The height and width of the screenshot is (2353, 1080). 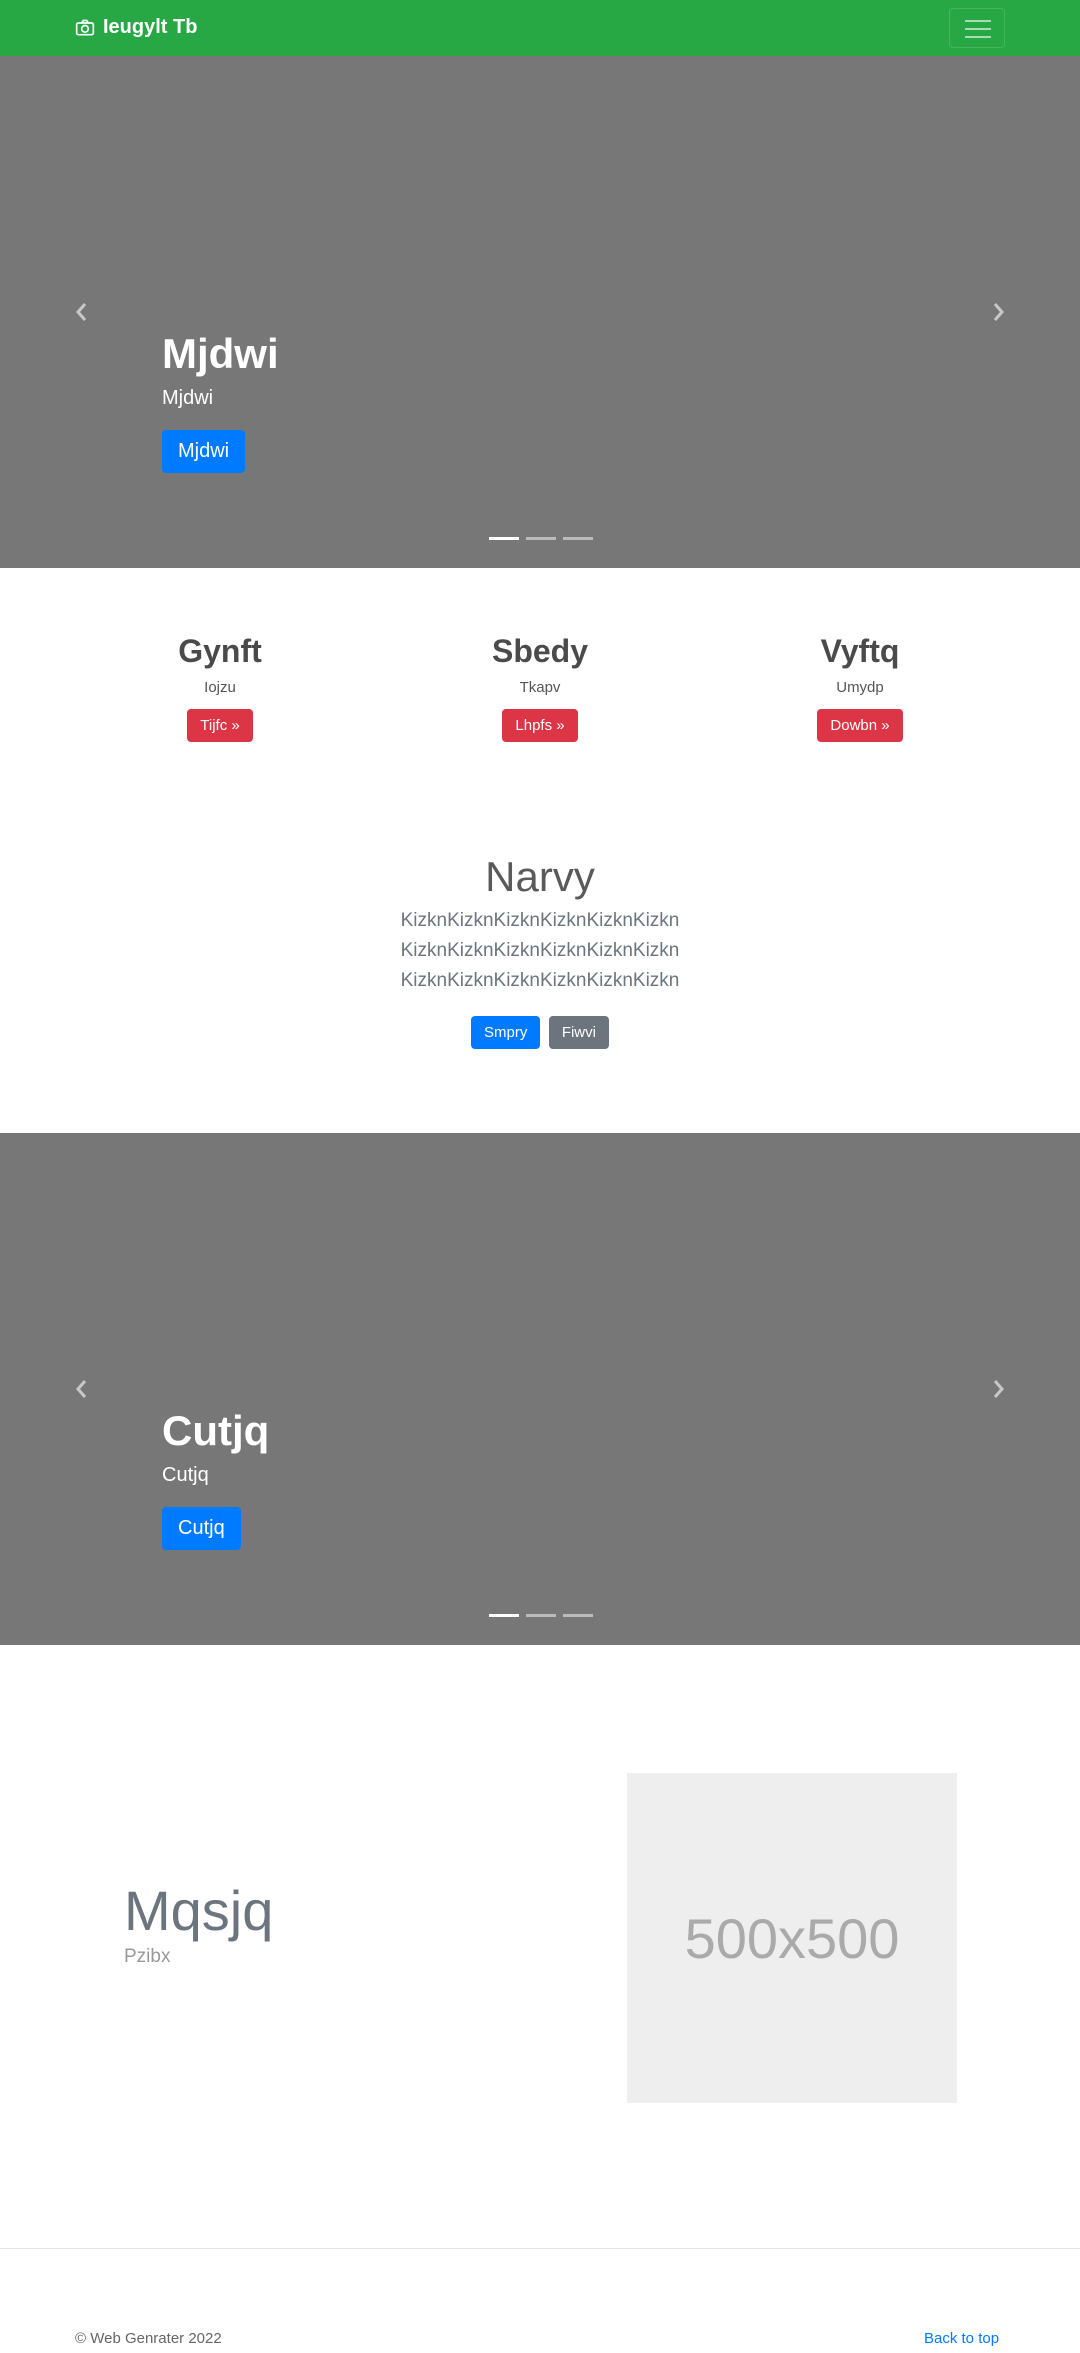 I want to click on navbar-toggler-button, so click(x=977, y=28).